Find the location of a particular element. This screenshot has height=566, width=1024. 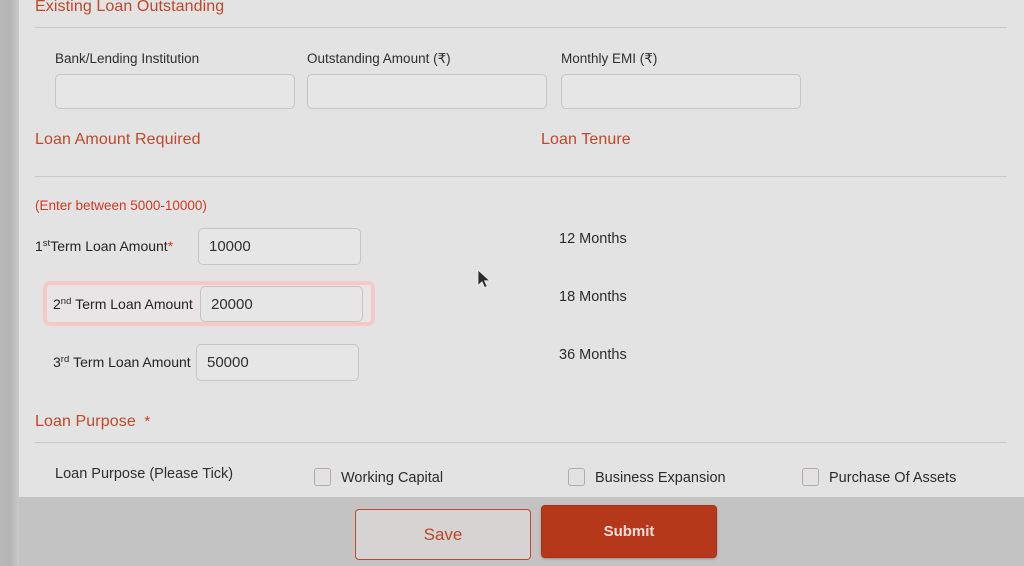

label-term-3: 3rd Term Loan Amount is located at coordinates (122, 362).